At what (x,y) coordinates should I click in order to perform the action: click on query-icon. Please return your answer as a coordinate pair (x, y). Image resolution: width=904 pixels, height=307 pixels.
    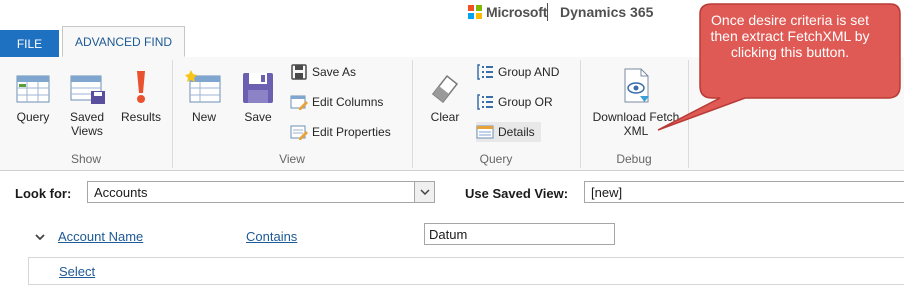
    Looking at the image, I should click on (33, 84).